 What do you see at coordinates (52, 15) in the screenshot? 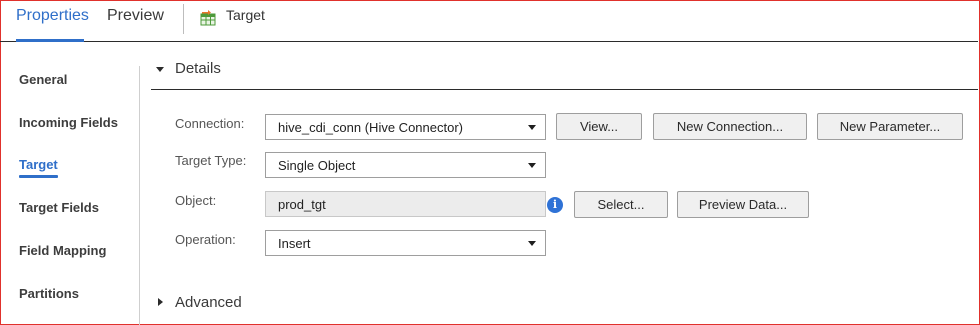
I see `tab-properties-label: Properties` at bounding box center [52, 15].